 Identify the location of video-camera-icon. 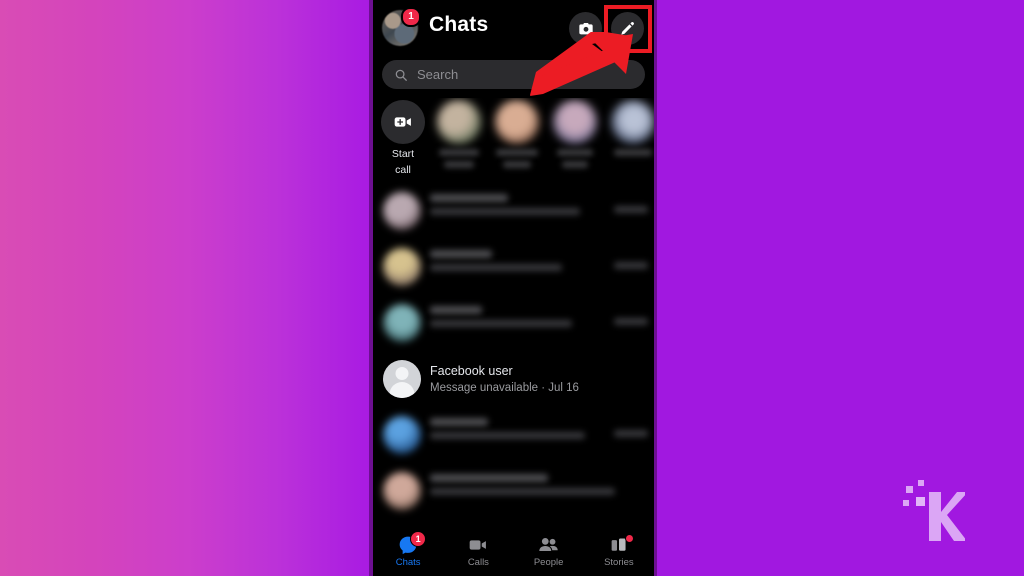
(478, 545).